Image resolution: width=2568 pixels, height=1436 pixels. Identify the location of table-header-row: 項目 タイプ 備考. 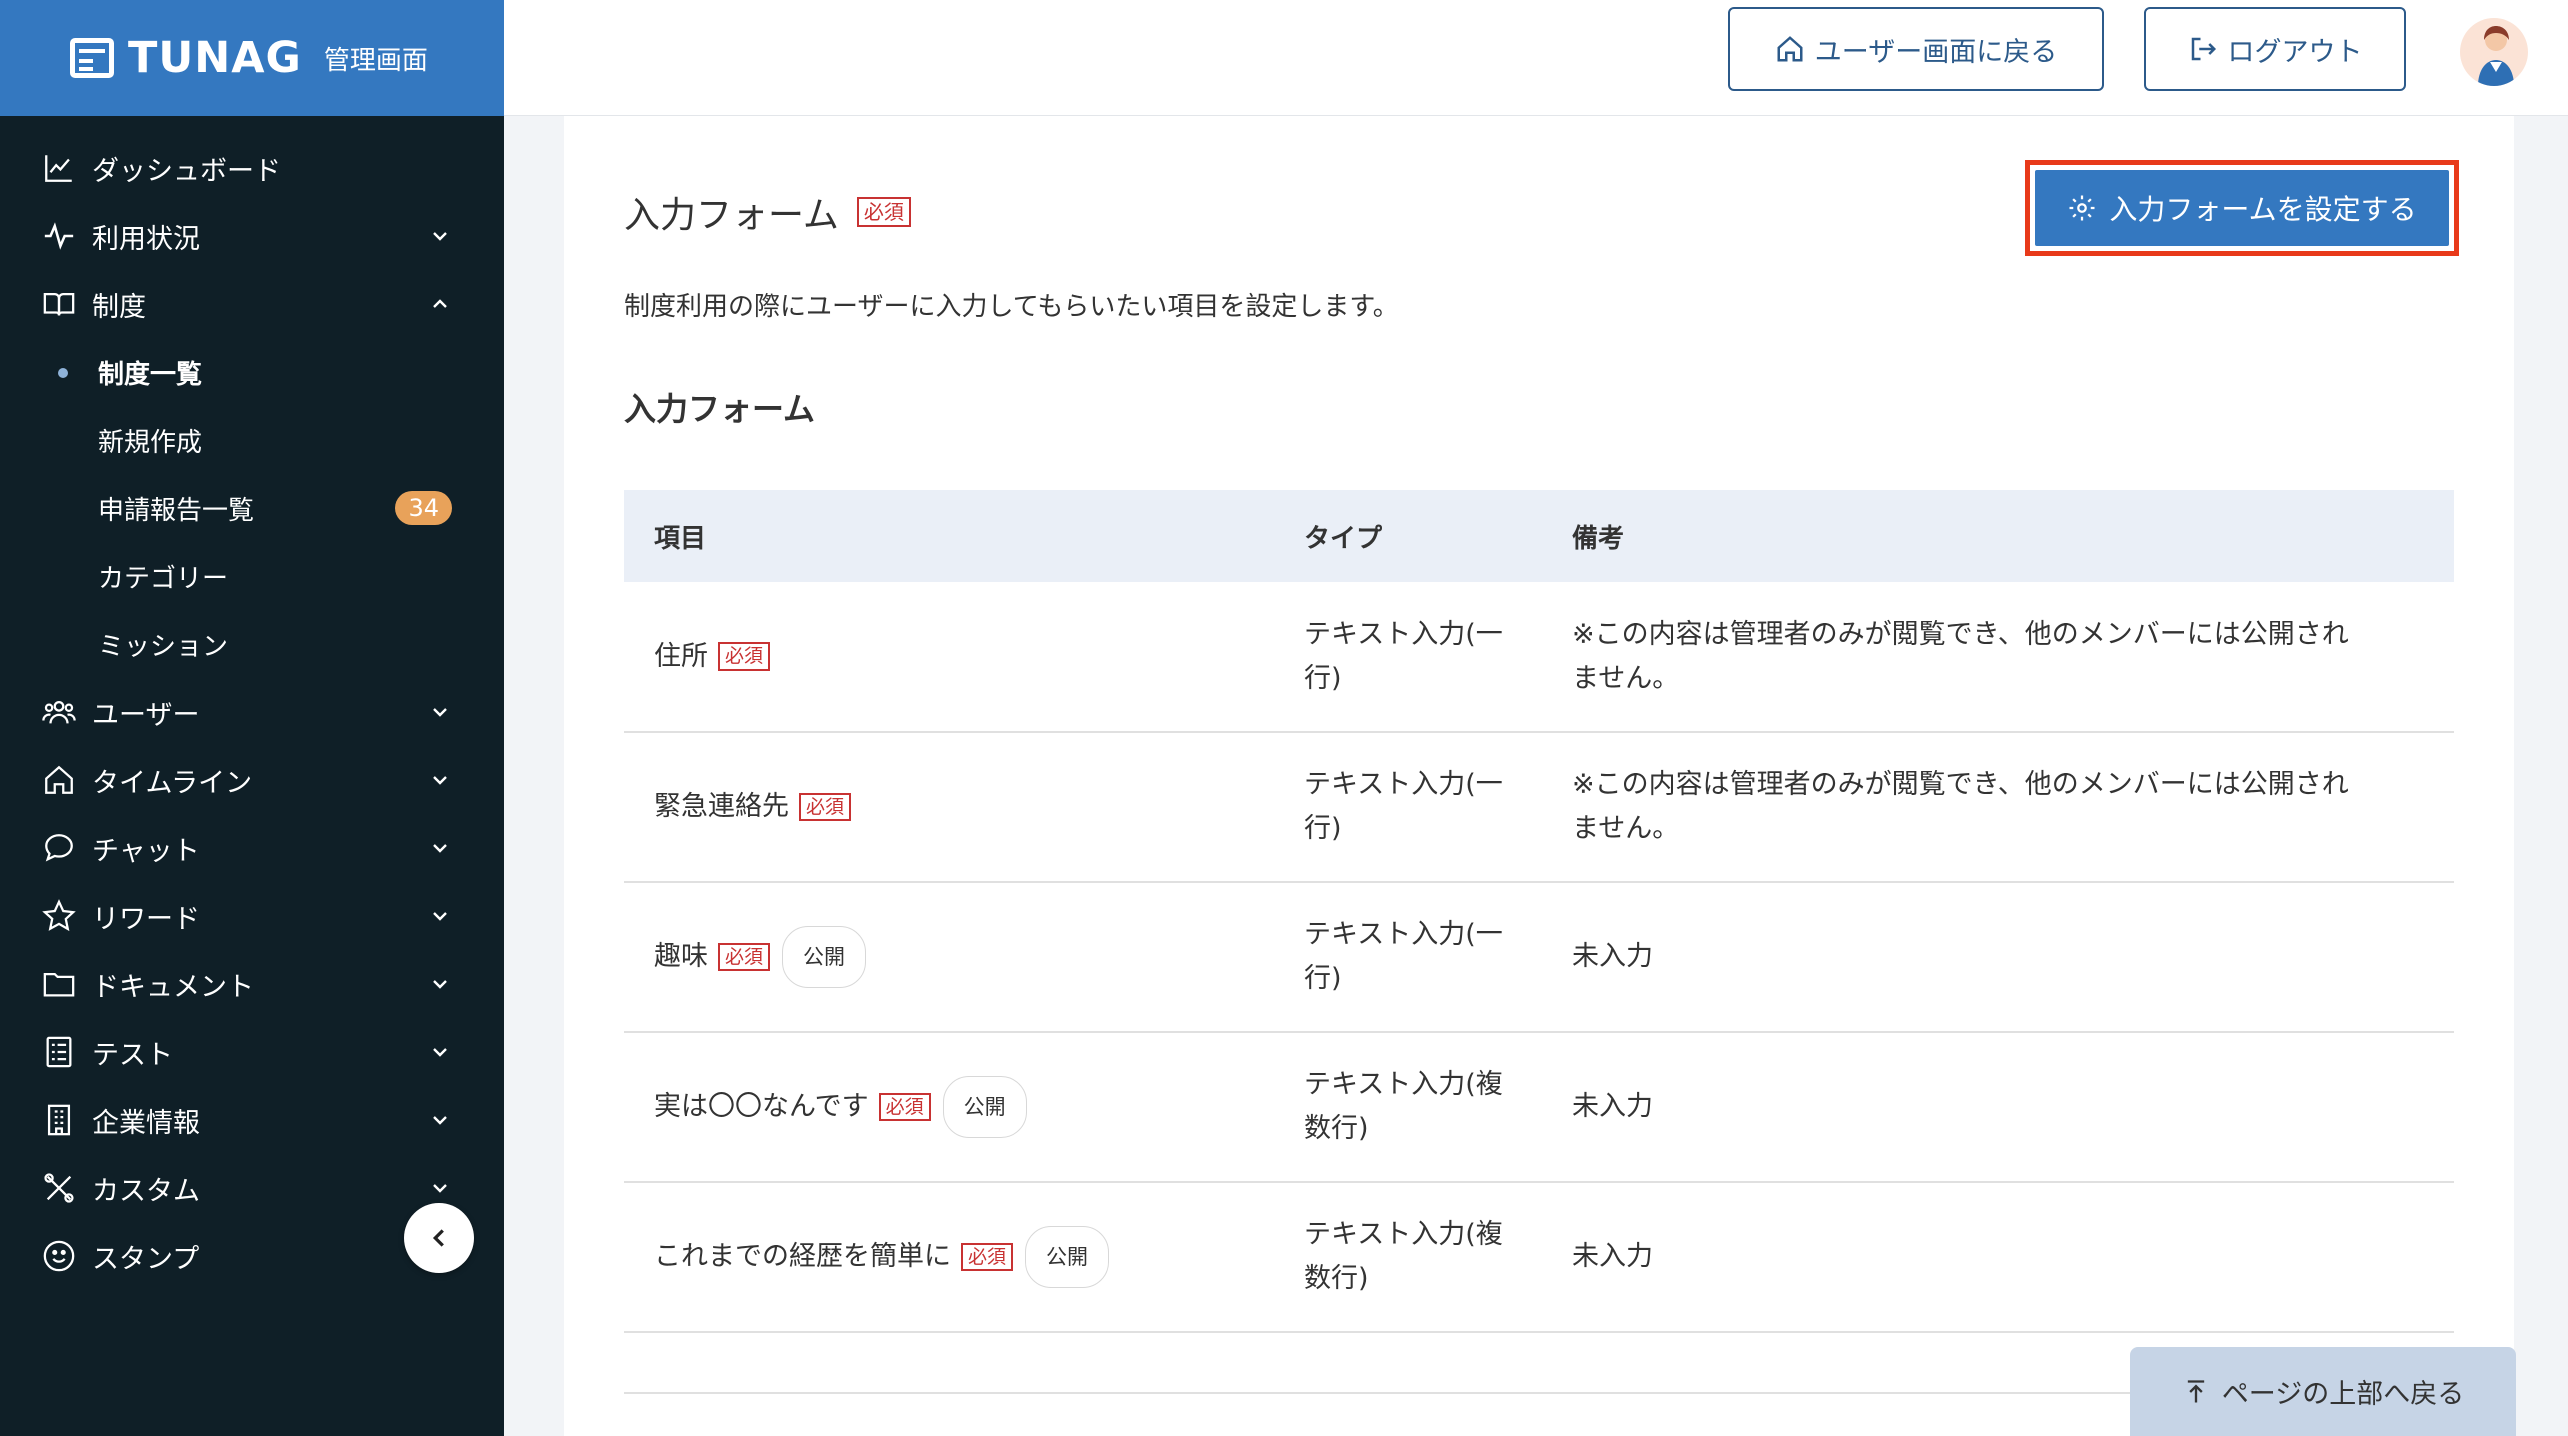
(1539, 536).